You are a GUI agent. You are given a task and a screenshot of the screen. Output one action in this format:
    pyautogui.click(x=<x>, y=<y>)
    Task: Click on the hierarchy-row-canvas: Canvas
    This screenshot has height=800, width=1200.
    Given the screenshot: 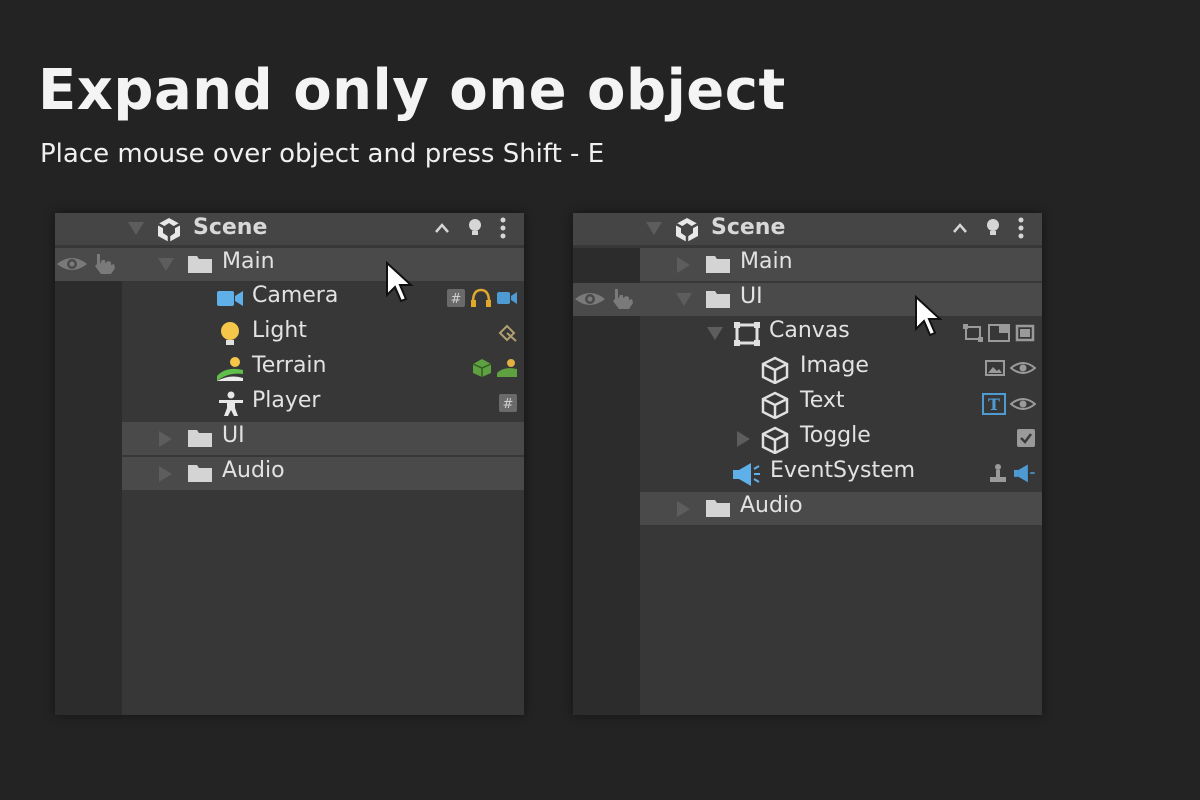 What is the action you would take?
    pyautogui.click(x=841, y=333)
    